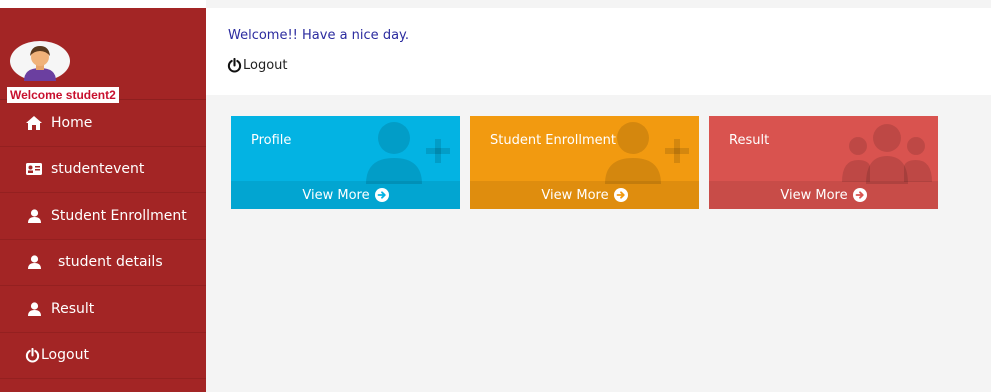 The width and height of the screenshot is (991, 392). Describe the element at coordinates (553, 140) in the screenshot. I see `card-title: Student Enrollment` at that location.